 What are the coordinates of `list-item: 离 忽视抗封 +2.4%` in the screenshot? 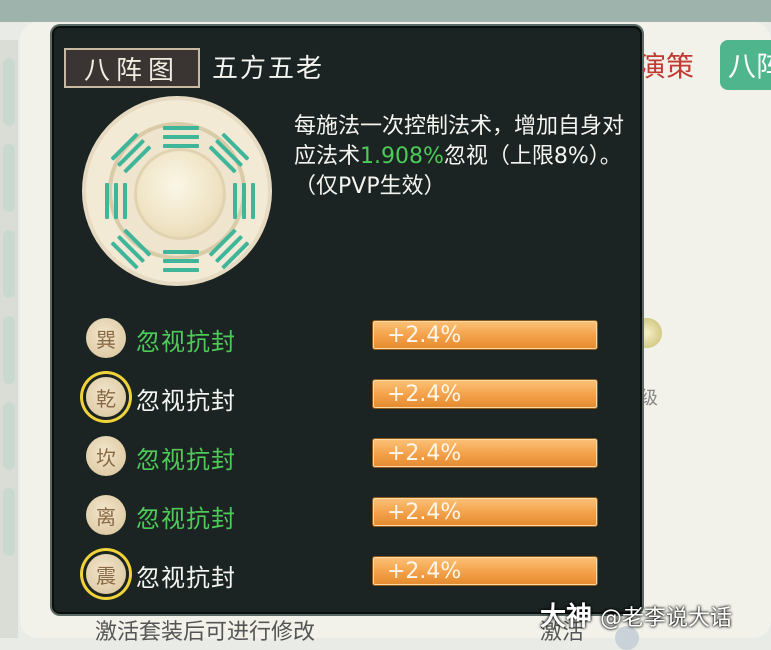 It's located at (352, 516).